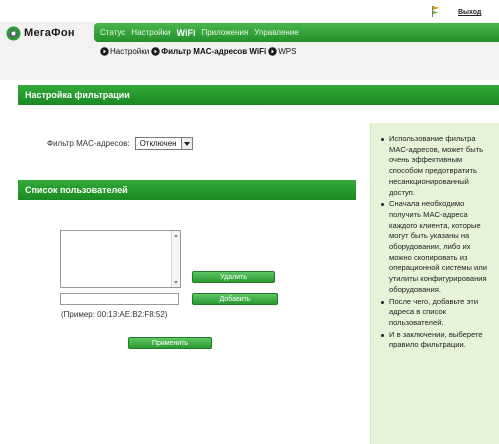  I want to click on logout-link: Выход, so click(469, 12).